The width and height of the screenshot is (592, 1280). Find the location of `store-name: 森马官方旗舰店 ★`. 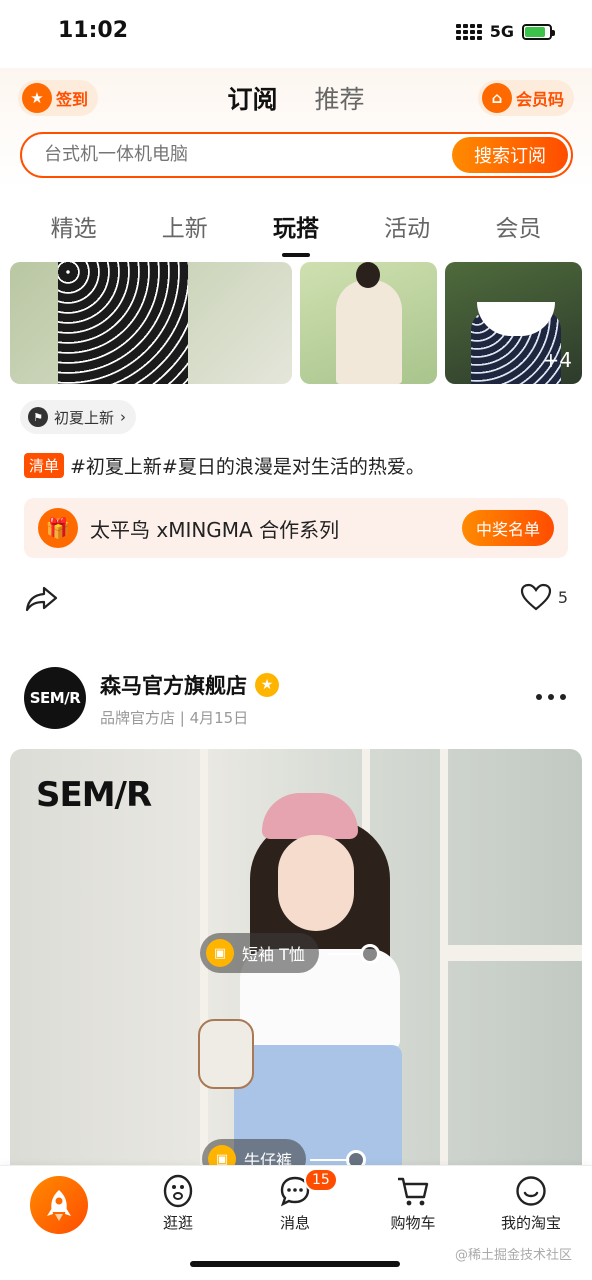

store-name: 森马官方旗舰店 ★ is located at coordinates (189, 685).